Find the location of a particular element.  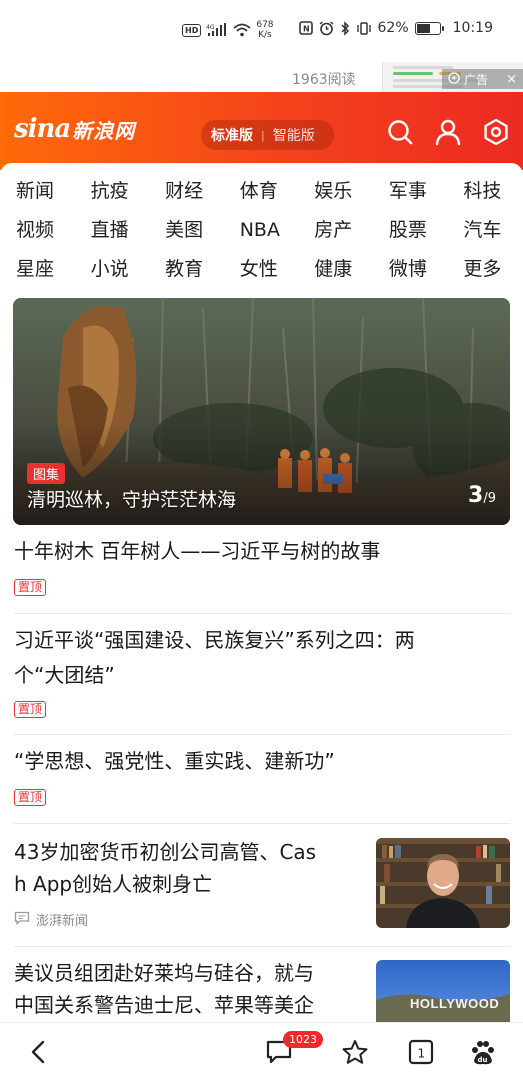

tab-count: 1 is located at coordinates (422, 1054).